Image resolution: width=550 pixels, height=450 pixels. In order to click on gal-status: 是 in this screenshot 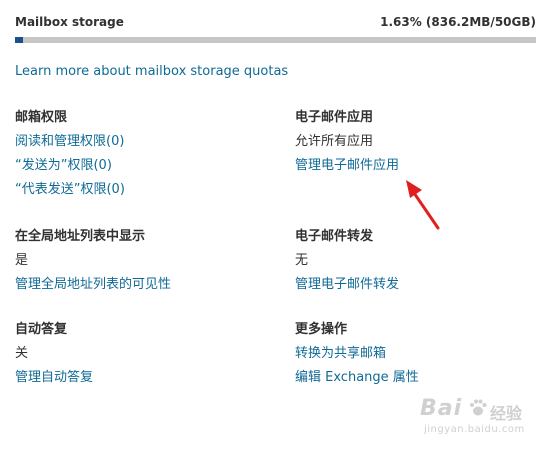, I will do `click(22, 260)`.